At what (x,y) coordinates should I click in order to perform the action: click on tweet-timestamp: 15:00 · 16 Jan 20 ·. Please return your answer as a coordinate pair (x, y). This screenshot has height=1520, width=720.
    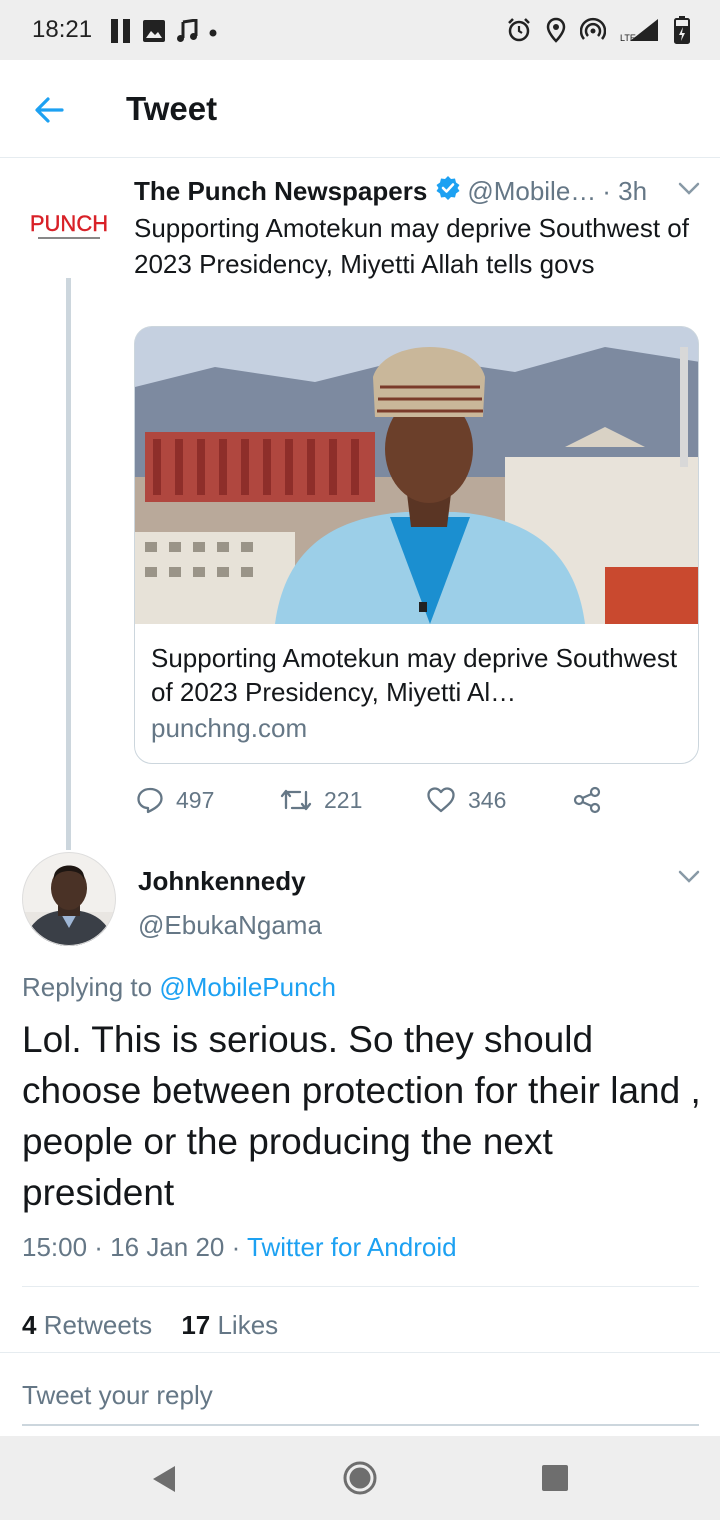
    Looking at the image, I should click on (135, 1247).